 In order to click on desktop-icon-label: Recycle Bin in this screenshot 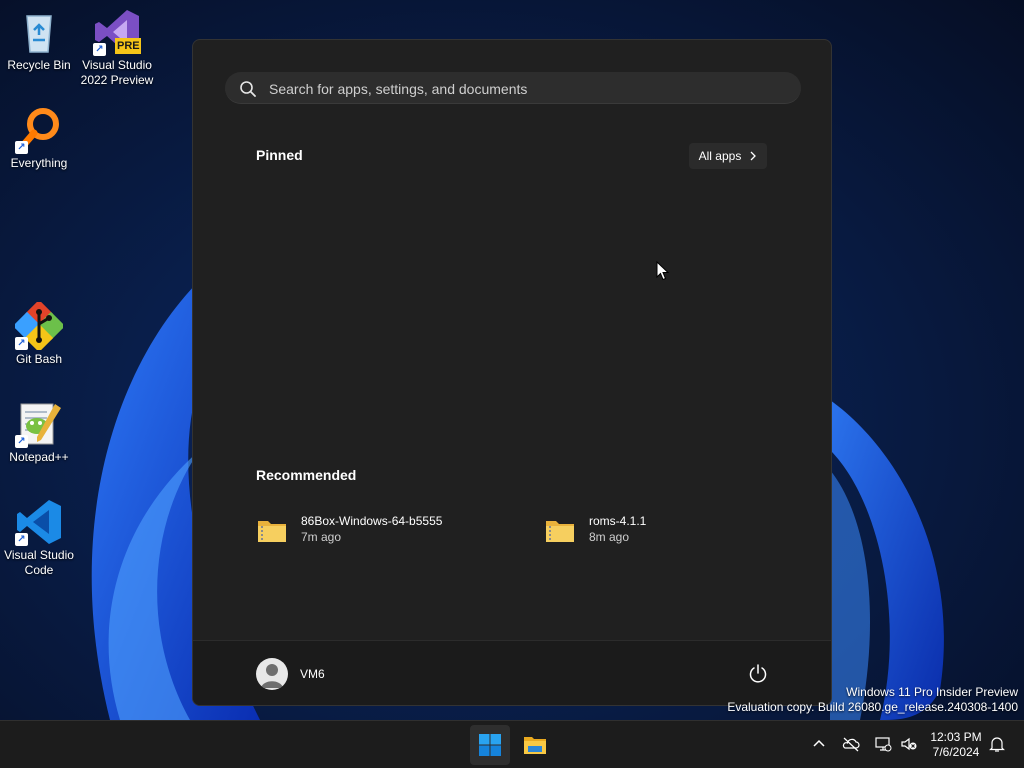, I will do `click(39, 65)`.